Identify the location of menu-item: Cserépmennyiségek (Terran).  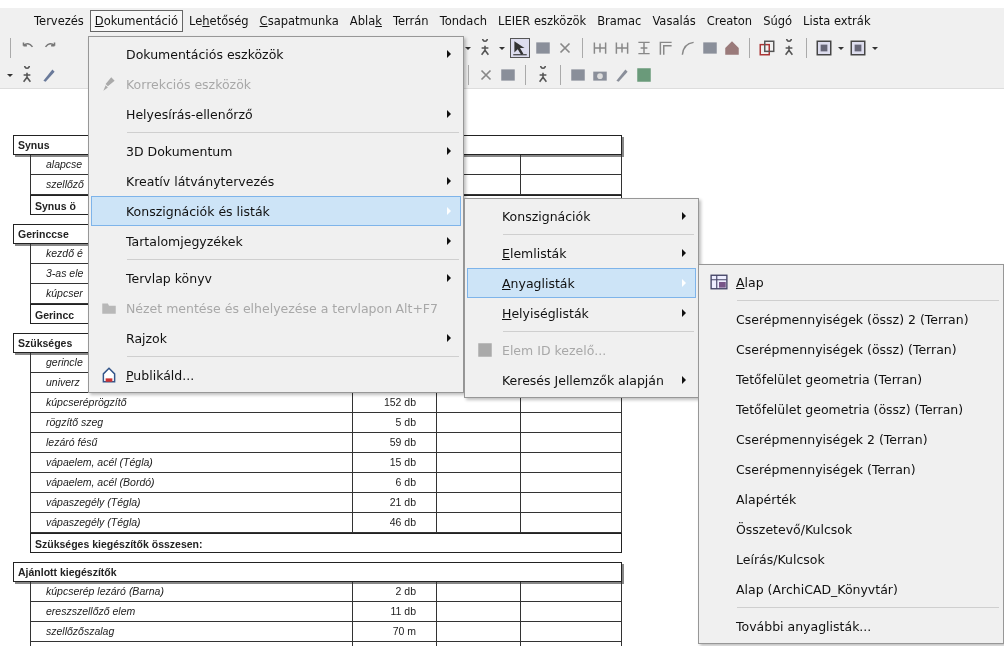
(851, 469).